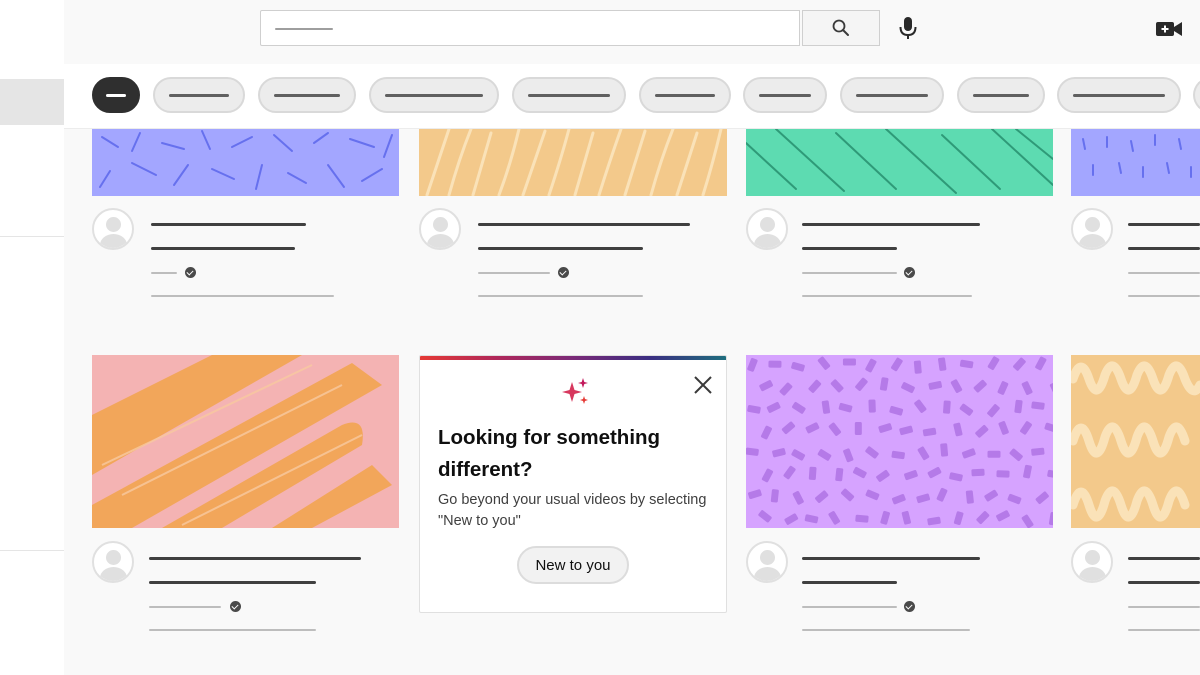 The image size is (1200, 675). I want to click on close-button, so click(703, 385).